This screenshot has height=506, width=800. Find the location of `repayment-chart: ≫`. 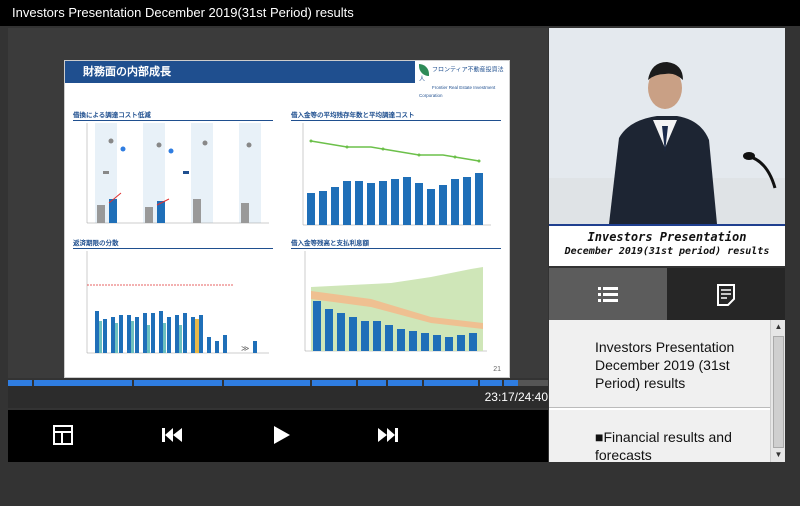

repayment-chart: ≫ is located at coordinates (177, 302).